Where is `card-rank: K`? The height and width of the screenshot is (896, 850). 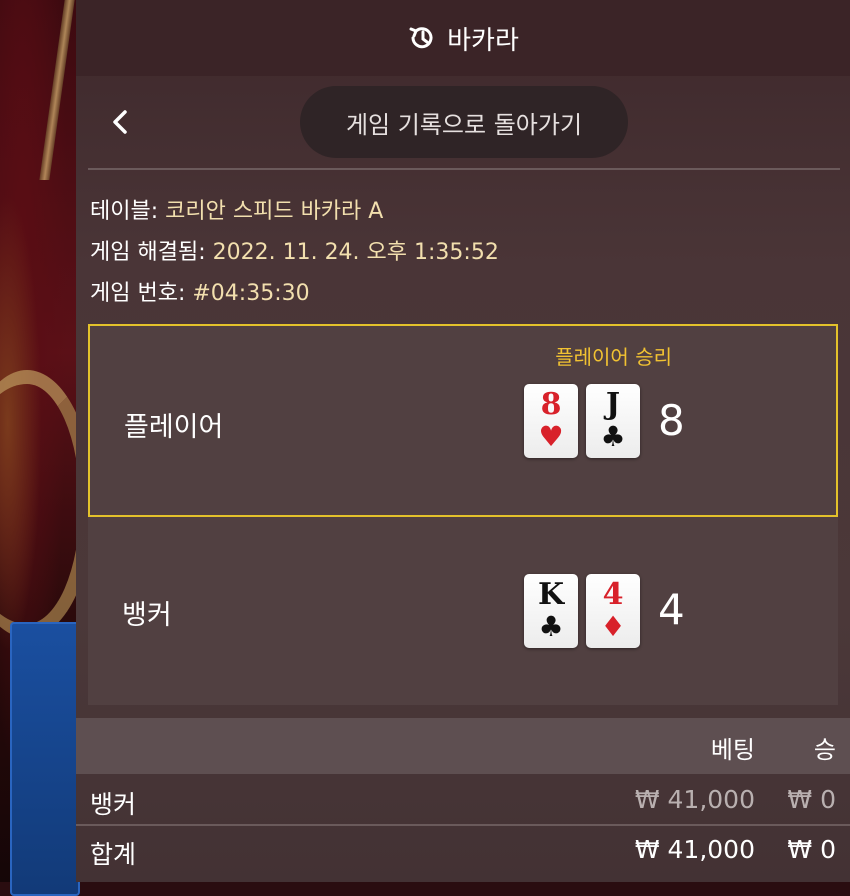
card-rank: K is located at coordinates (551, 594).